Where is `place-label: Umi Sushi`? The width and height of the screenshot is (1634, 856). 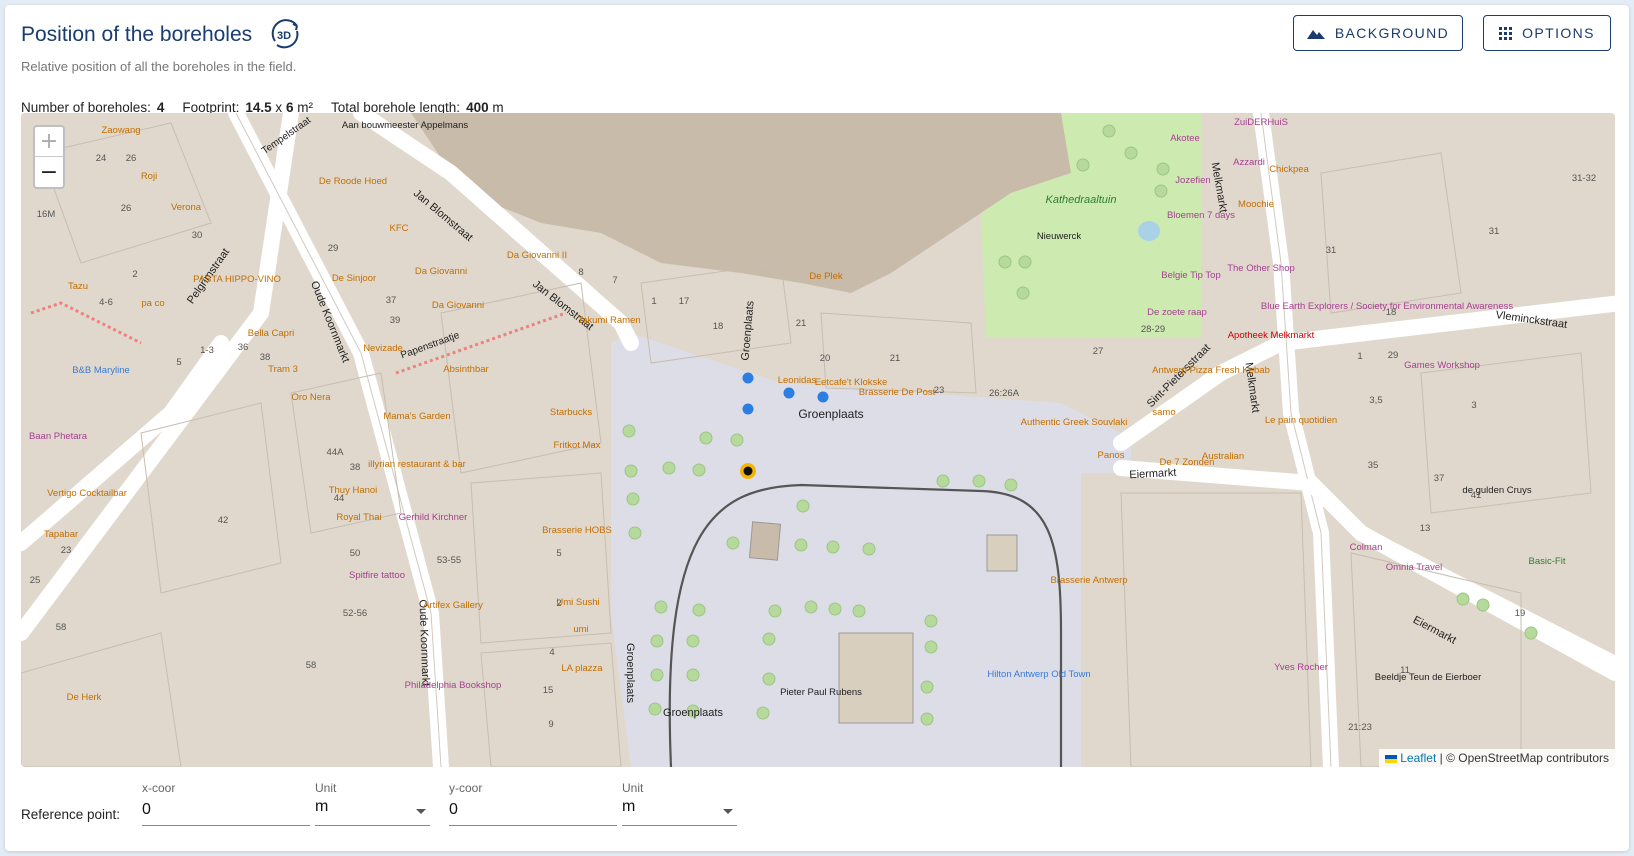 place-label: Umi Sushi is located at coordinates (577, 602).